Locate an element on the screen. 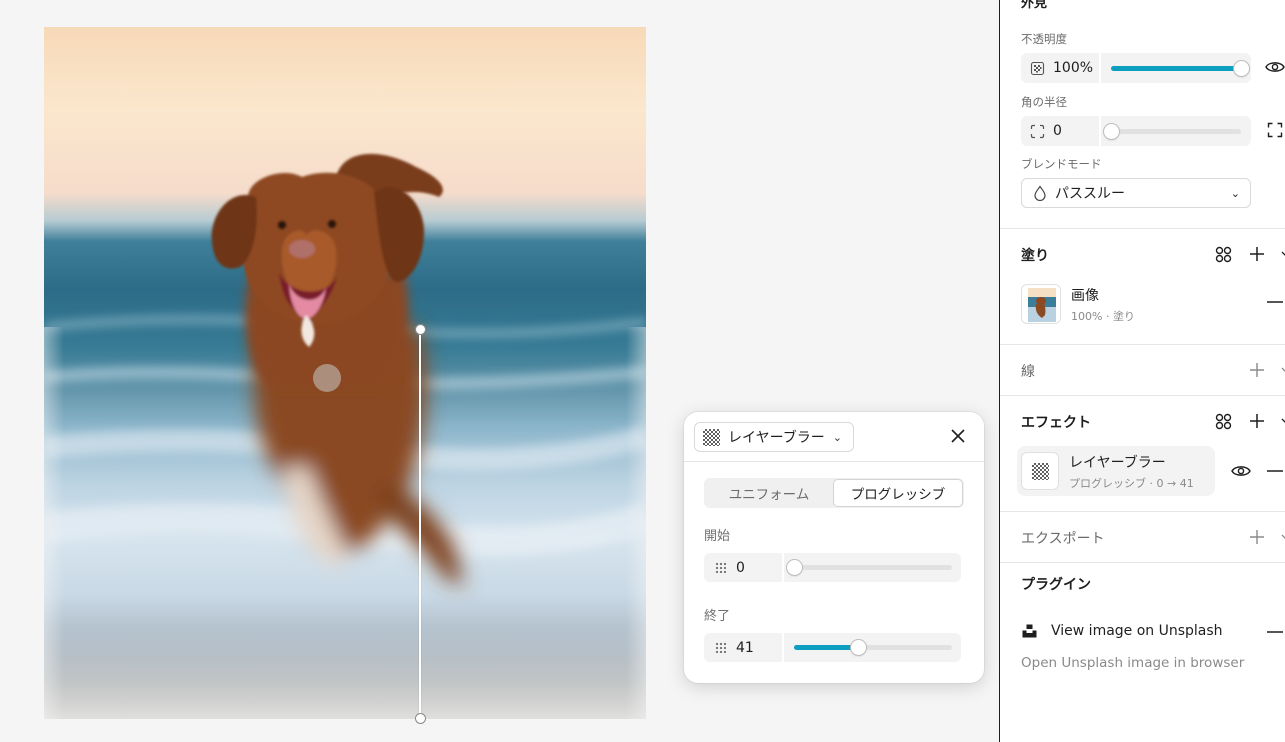 The height and width of the screenshot is (742, 1285). effects-section-title: エフェクト is located at coordinates (1056, 423).